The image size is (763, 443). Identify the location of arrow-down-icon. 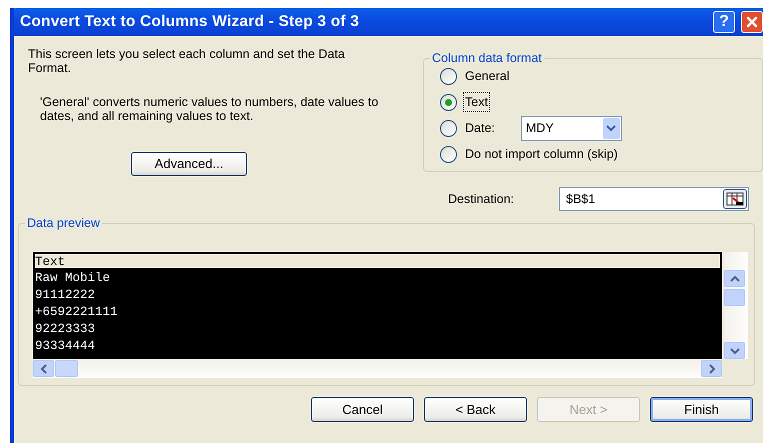
(734, 351).